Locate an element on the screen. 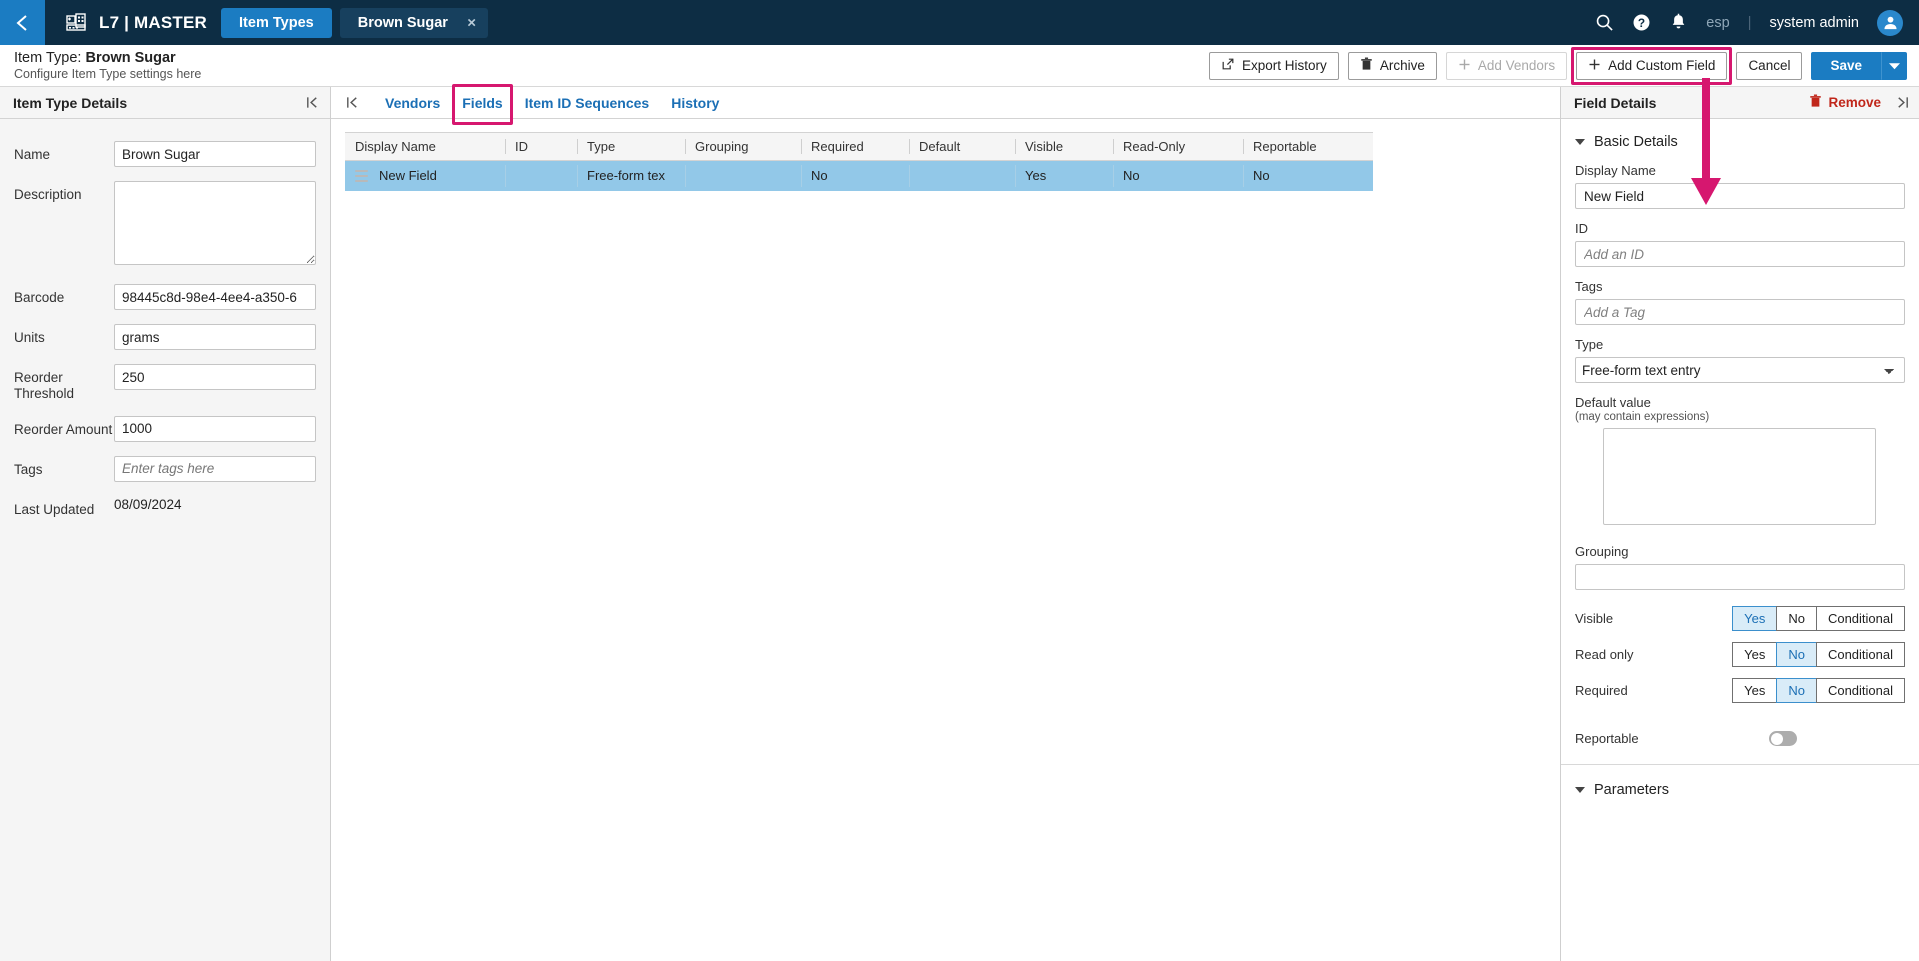  field-grouping-input is located at coordinates (1740, 577).